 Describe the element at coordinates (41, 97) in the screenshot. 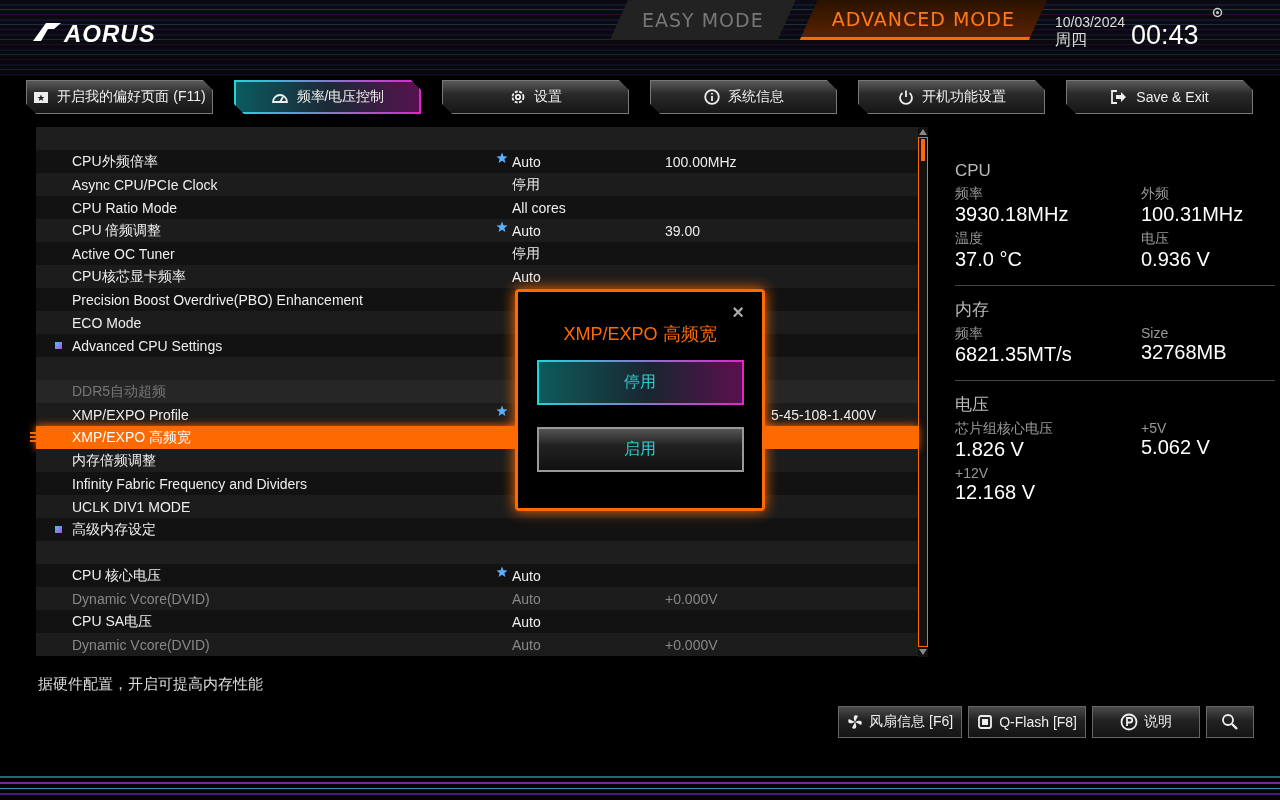

I see `star-folder-icon` at that location.